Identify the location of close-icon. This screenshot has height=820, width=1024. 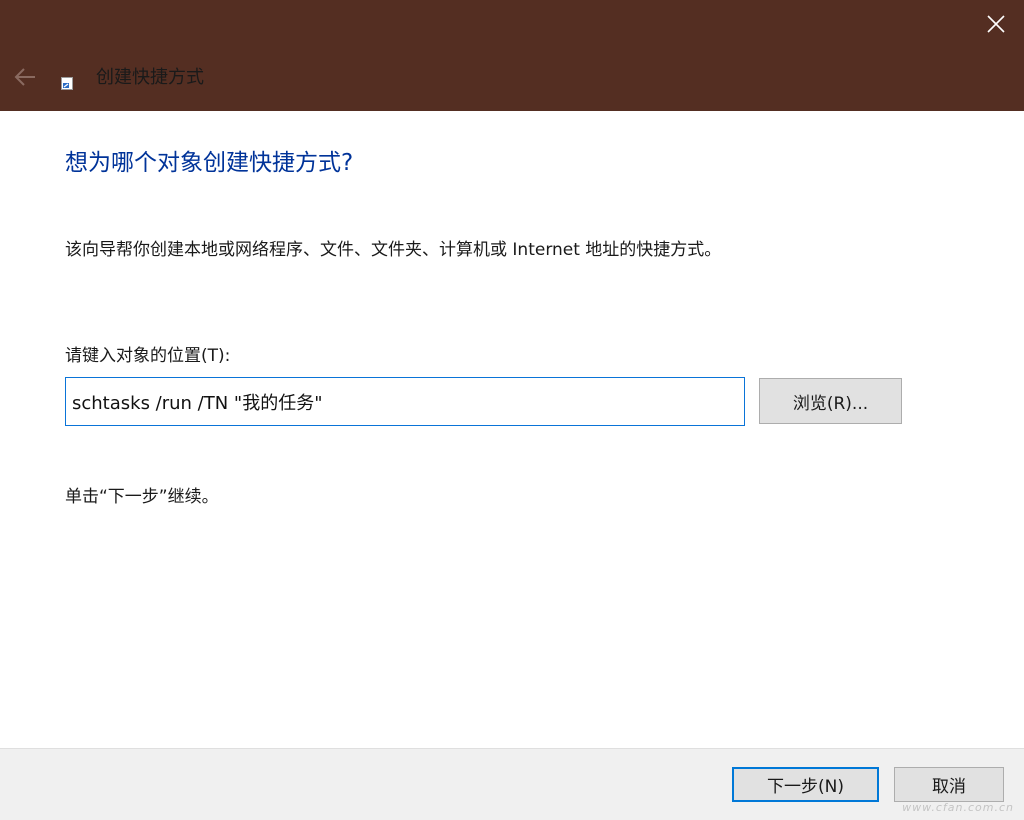
(996, 24).